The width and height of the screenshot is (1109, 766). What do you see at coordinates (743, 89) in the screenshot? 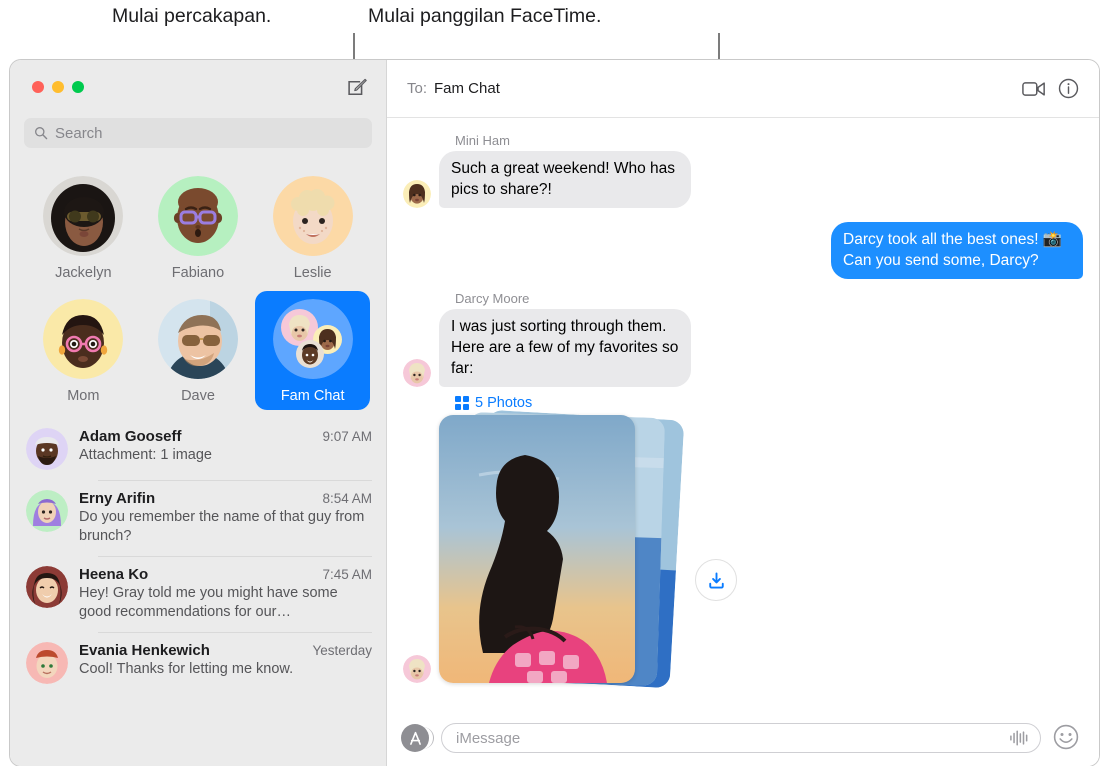
I see `chat-header: To: Fam Chat` at bounding box center [743, 89].